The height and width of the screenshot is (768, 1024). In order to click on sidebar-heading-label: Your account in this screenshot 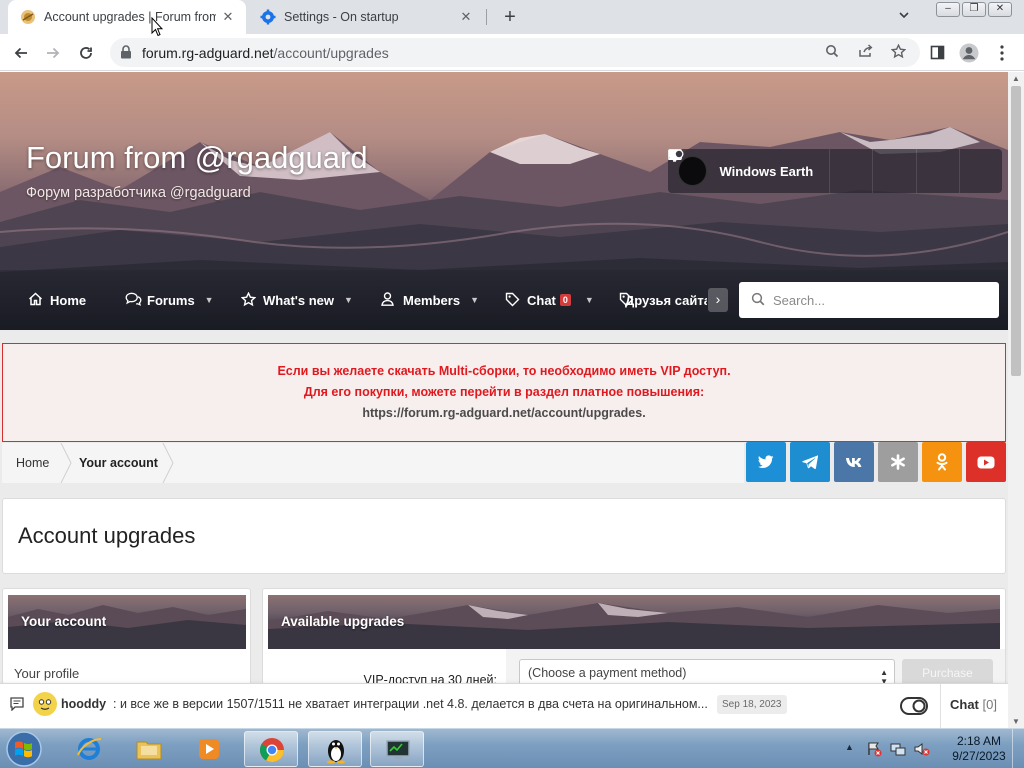, I will do `click(64, 621)`.